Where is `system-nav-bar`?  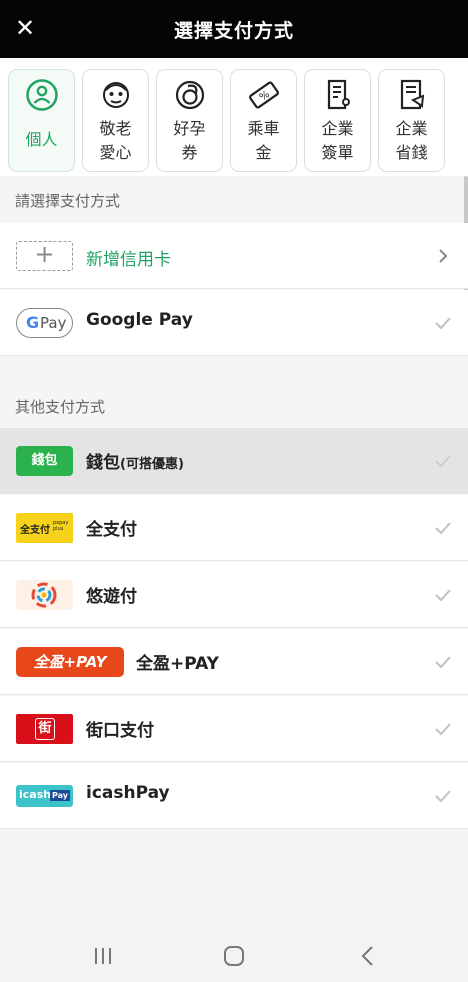 system-nav-bar is located at coordinates (234, 956).